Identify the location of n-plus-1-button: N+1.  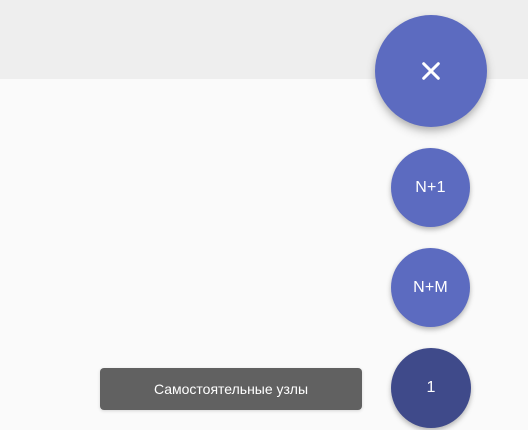
(430, 187).